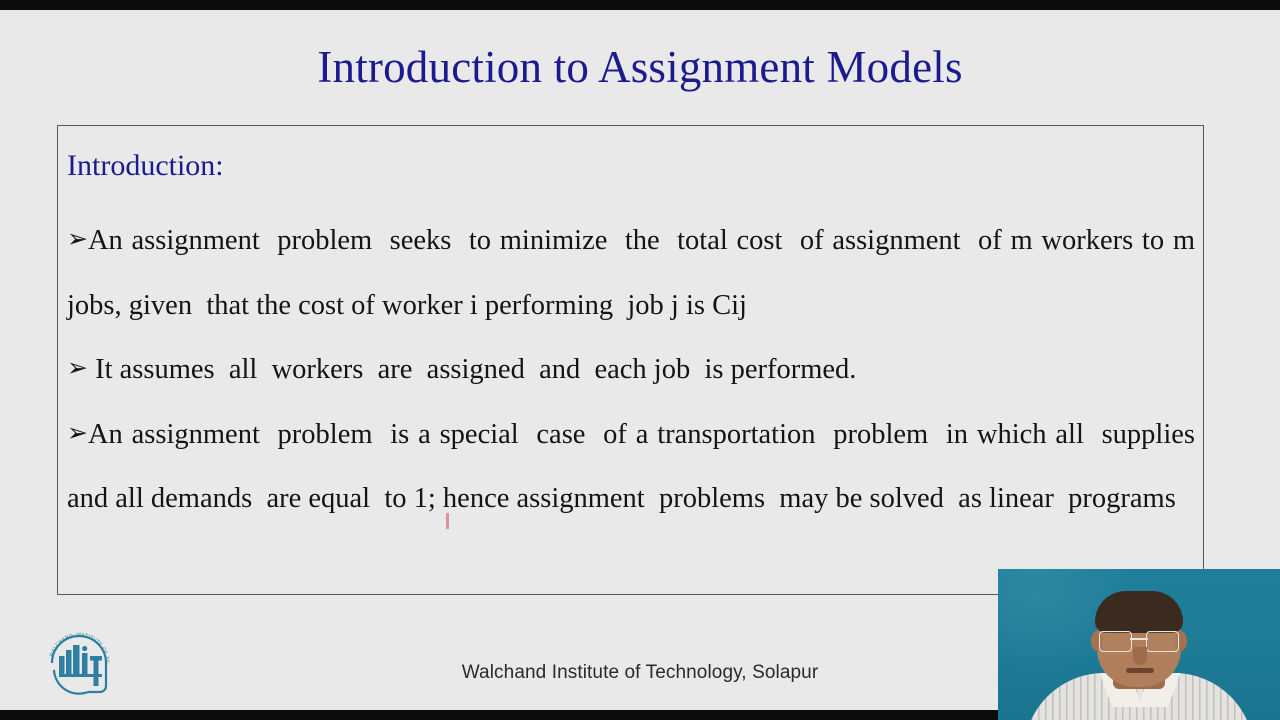  What do you see at coordinates (145, 165) in the screenshot?
I see `introduction-label: Introduction:` at bounding box center [145, 165].